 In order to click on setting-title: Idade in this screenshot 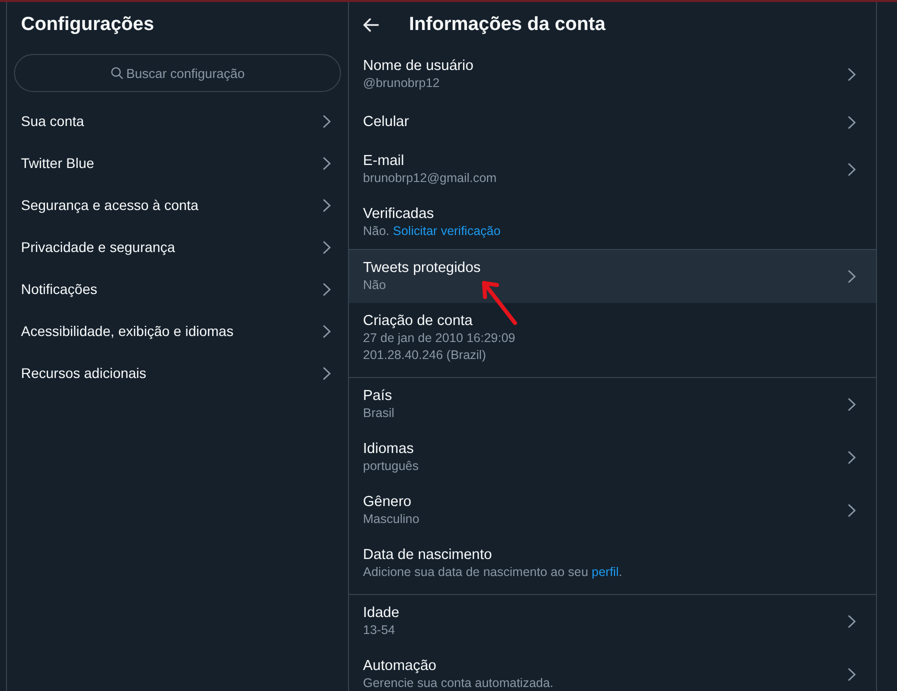, I will do `click(381, 613)`.